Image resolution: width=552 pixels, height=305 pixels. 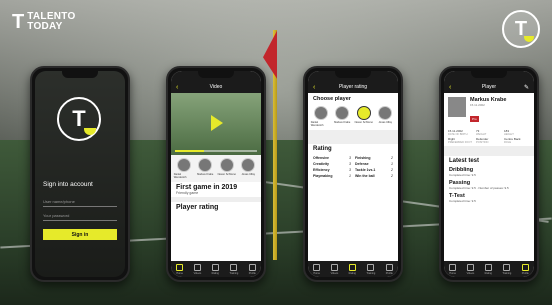 I want to click on rating-icon, so click(x=352, y=267).